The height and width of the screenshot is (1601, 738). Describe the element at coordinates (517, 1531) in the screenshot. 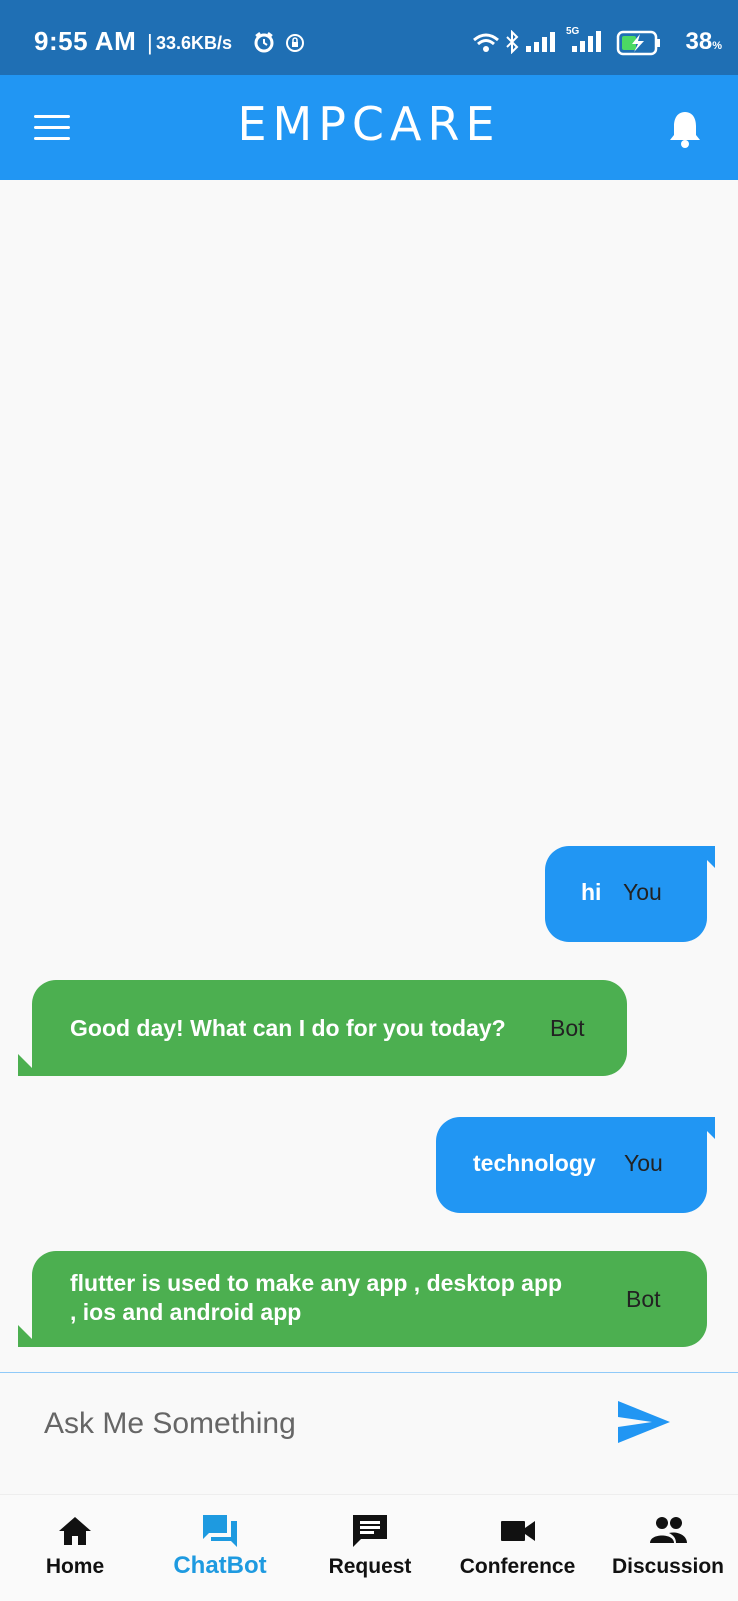

I see `video-icon` at that location.